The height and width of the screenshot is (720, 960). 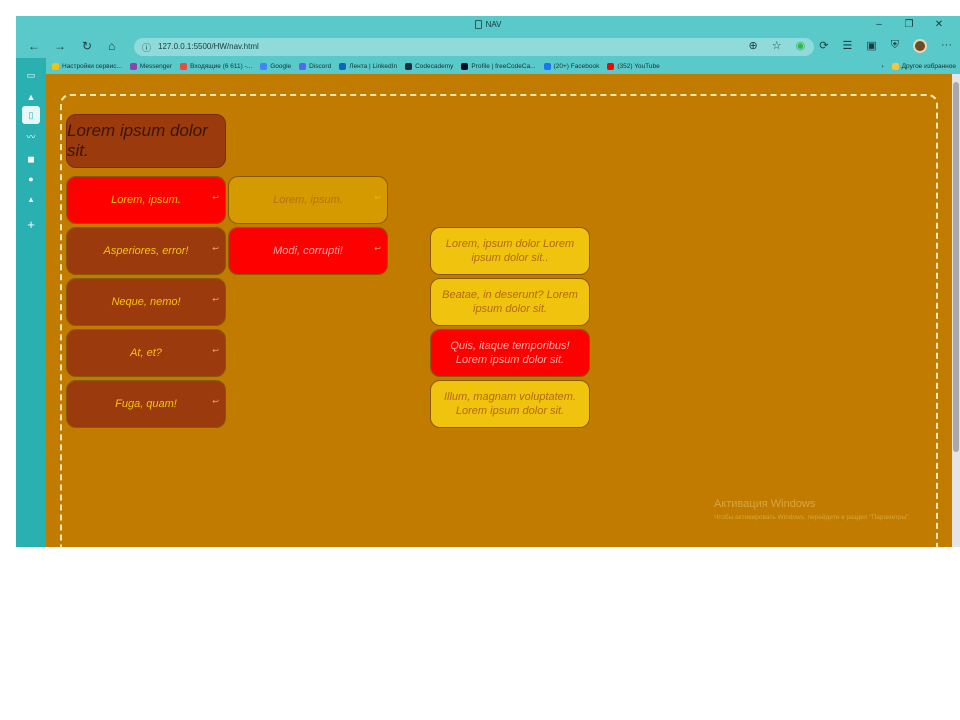 I want to click on tabs-icon: ▭, so click(x=31, y=75).